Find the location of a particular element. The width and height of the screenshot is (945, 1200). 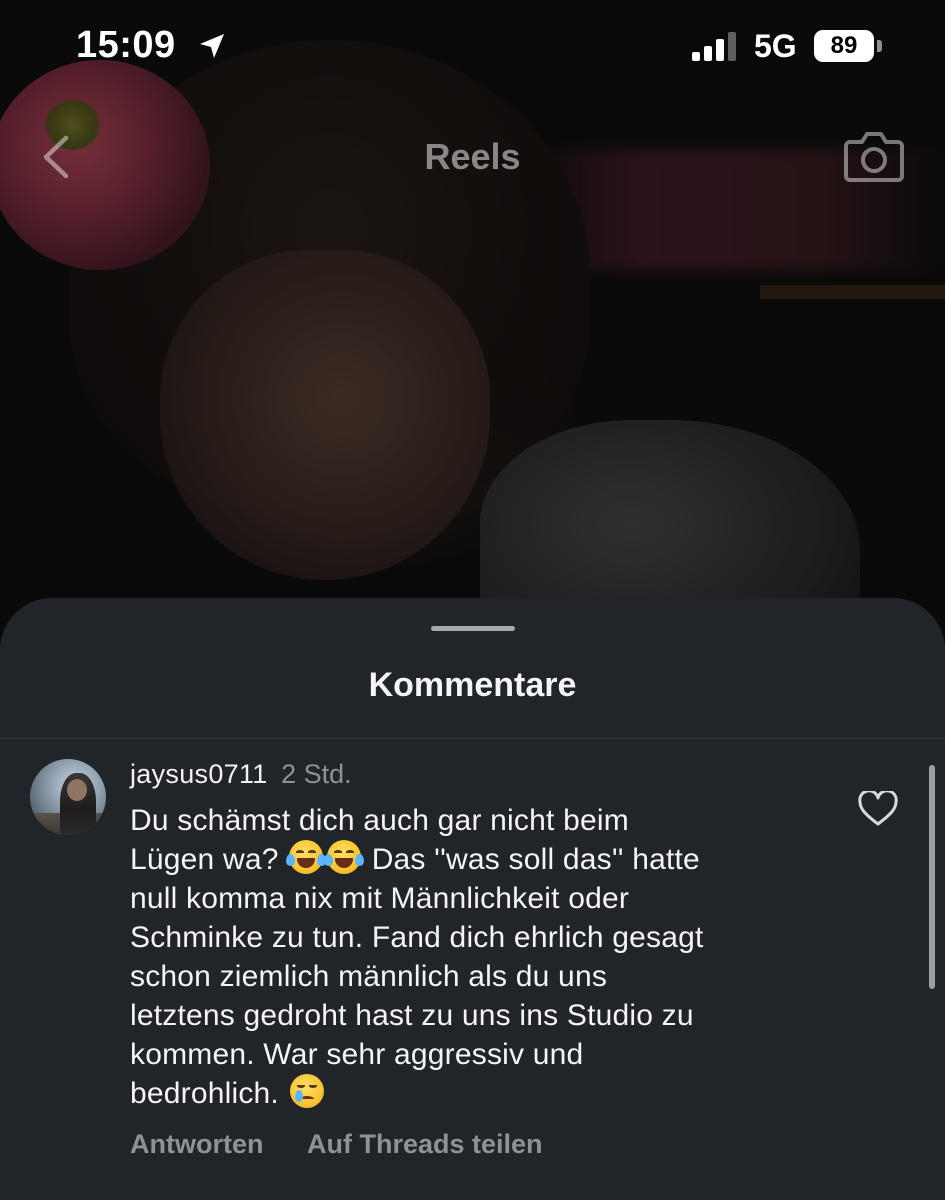

scrollbar is located at coordinates (932, 877).